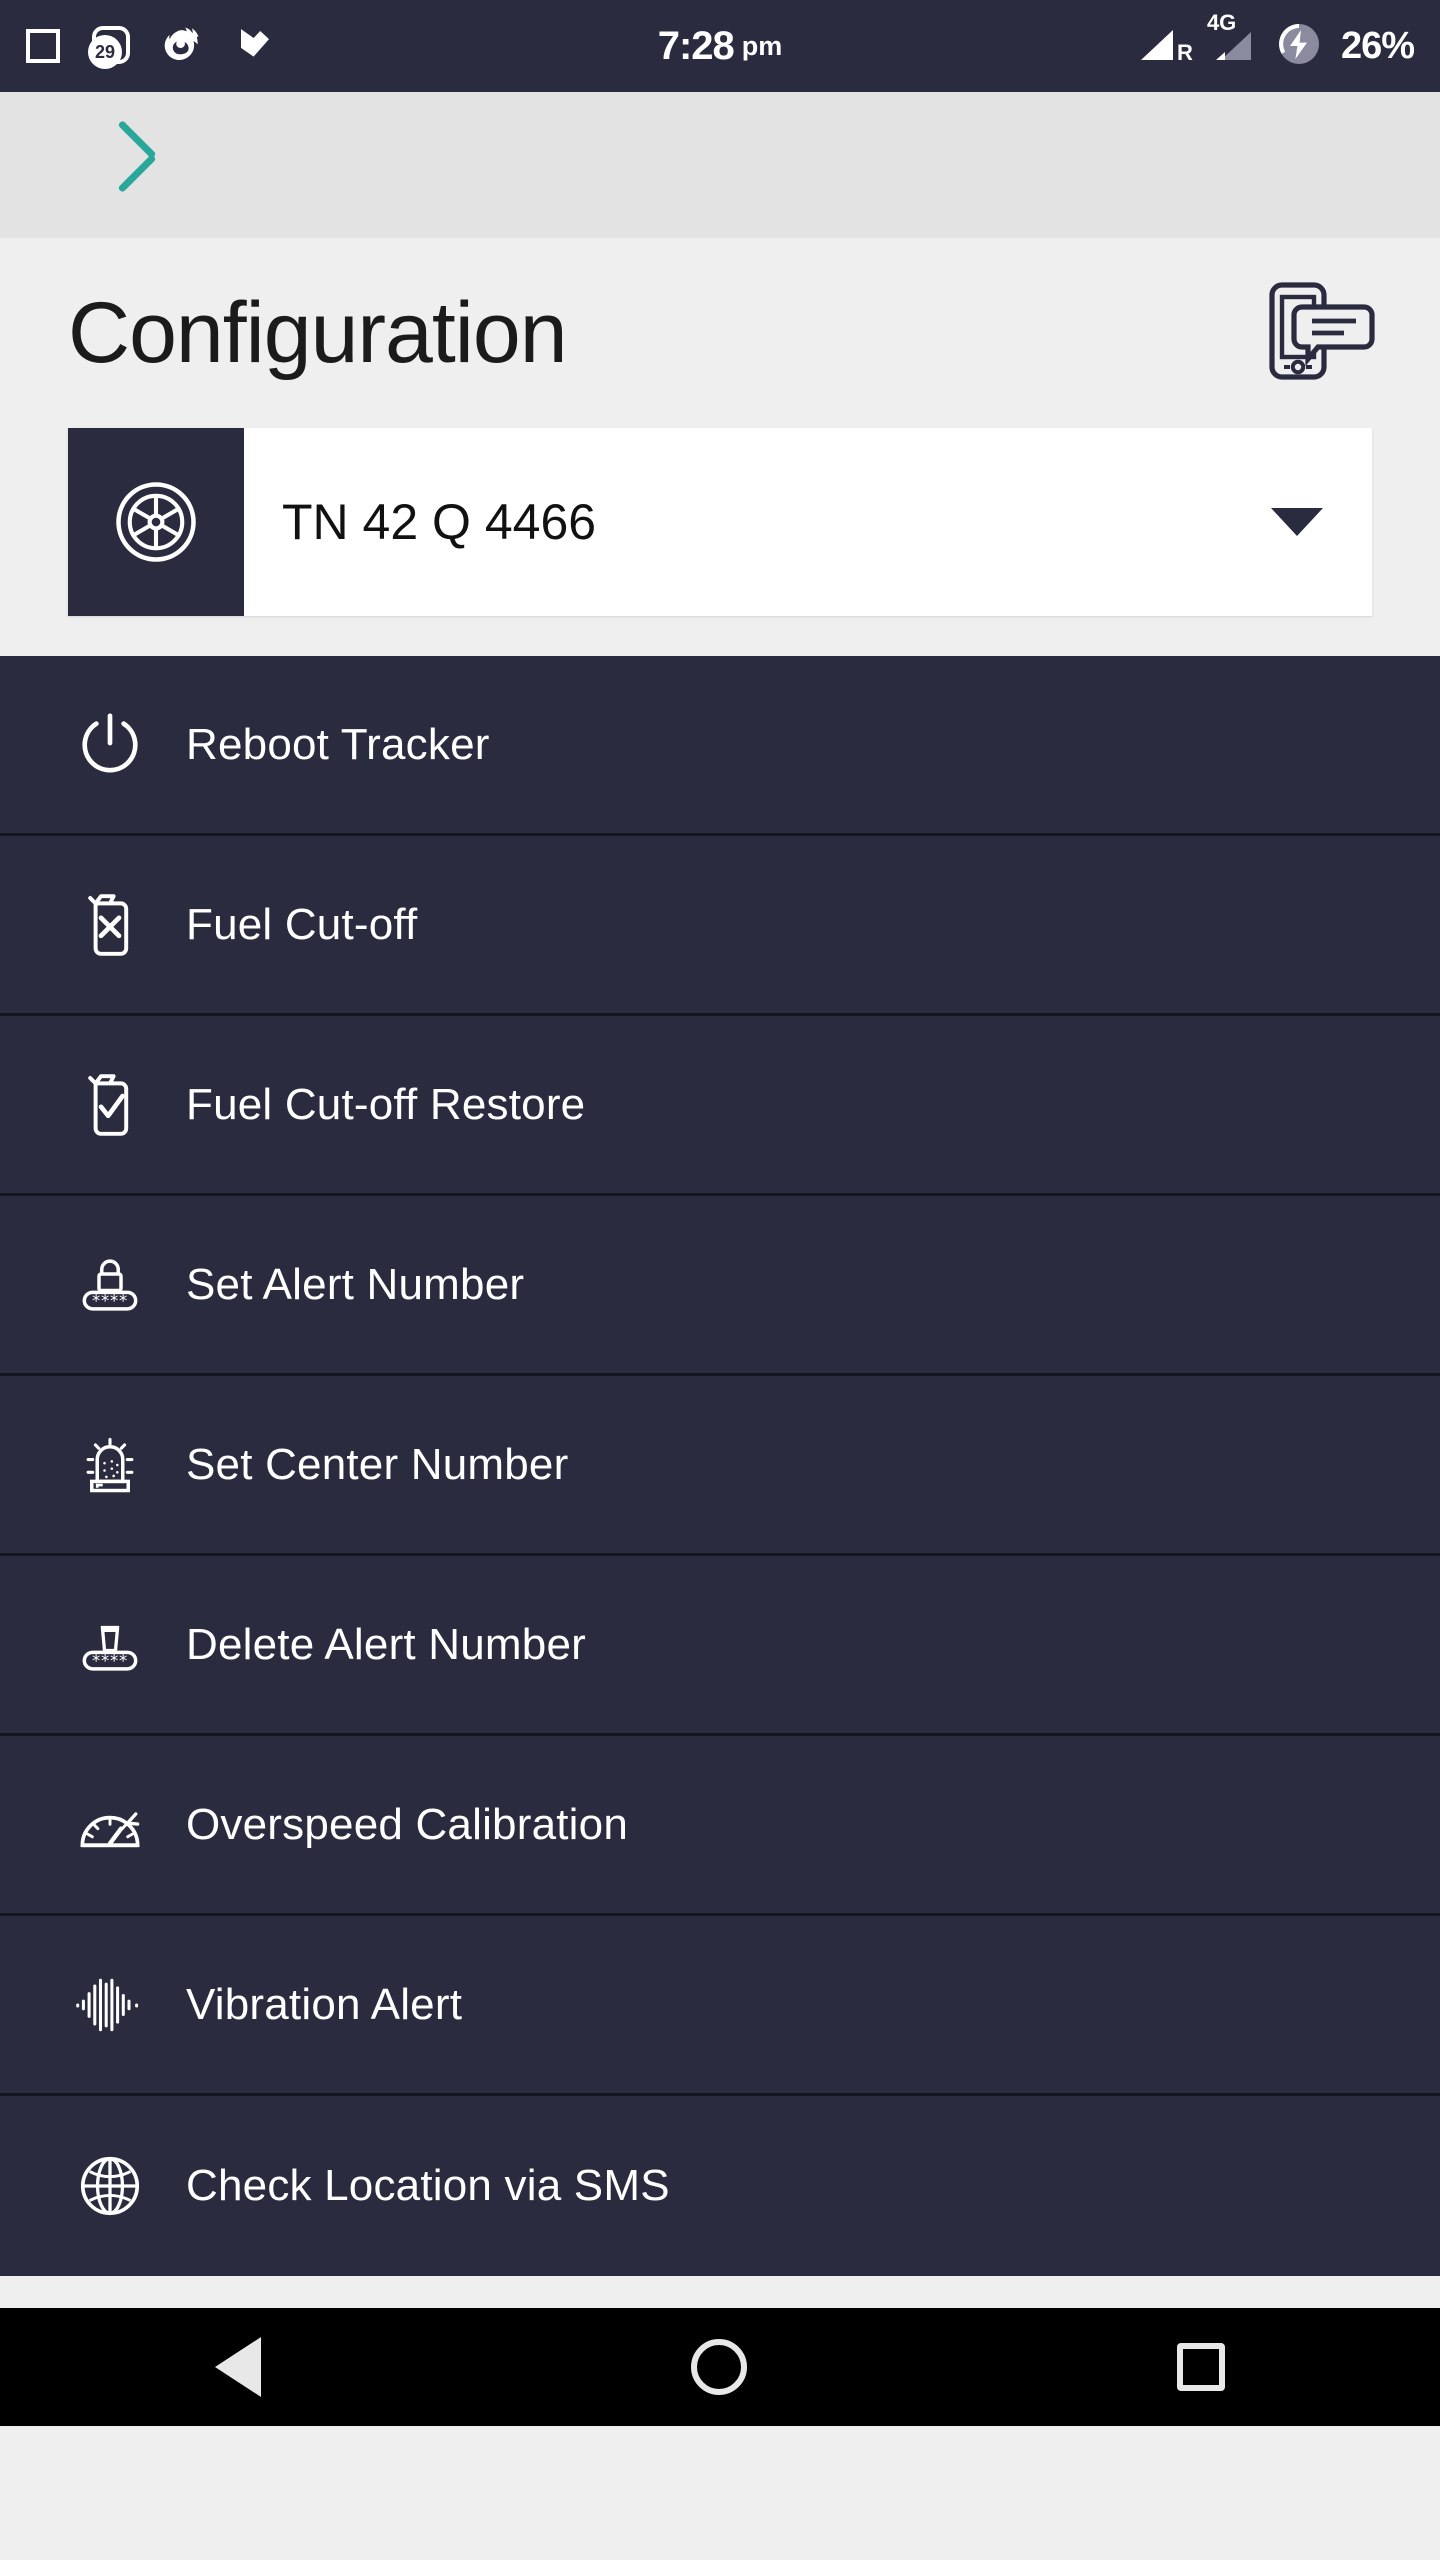 This screenshot has width=1440, height=2560. Describe the element at coordinates (238, 2367) in the screenshot. I see `nav-back-icon` at that location.